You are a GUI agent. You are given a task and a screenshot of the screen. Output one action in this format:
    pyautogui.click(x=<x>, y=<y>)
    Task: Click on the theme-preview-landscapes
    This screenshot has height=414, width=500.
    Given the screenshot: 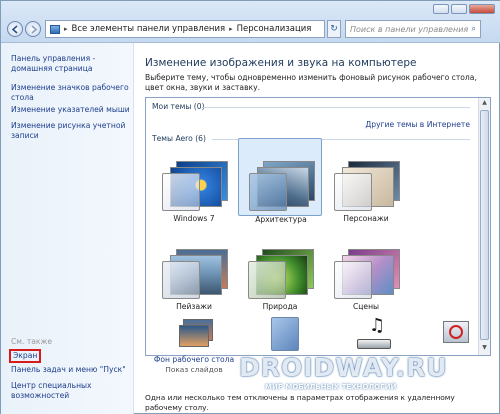 What is the action you would take?
    pyautogui.click(x=195, y=271)
    